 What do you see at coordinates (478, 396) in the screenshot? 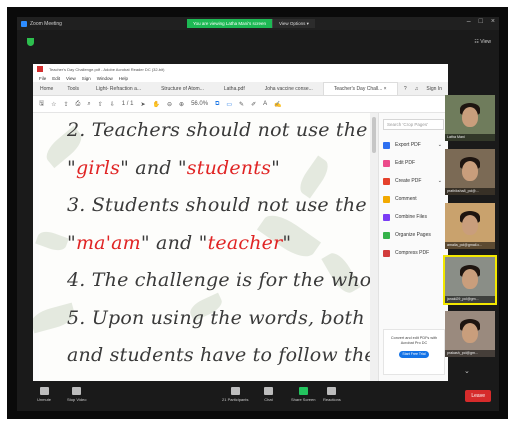
I see `leave-button: Leave` at bounding box center [478, 396].